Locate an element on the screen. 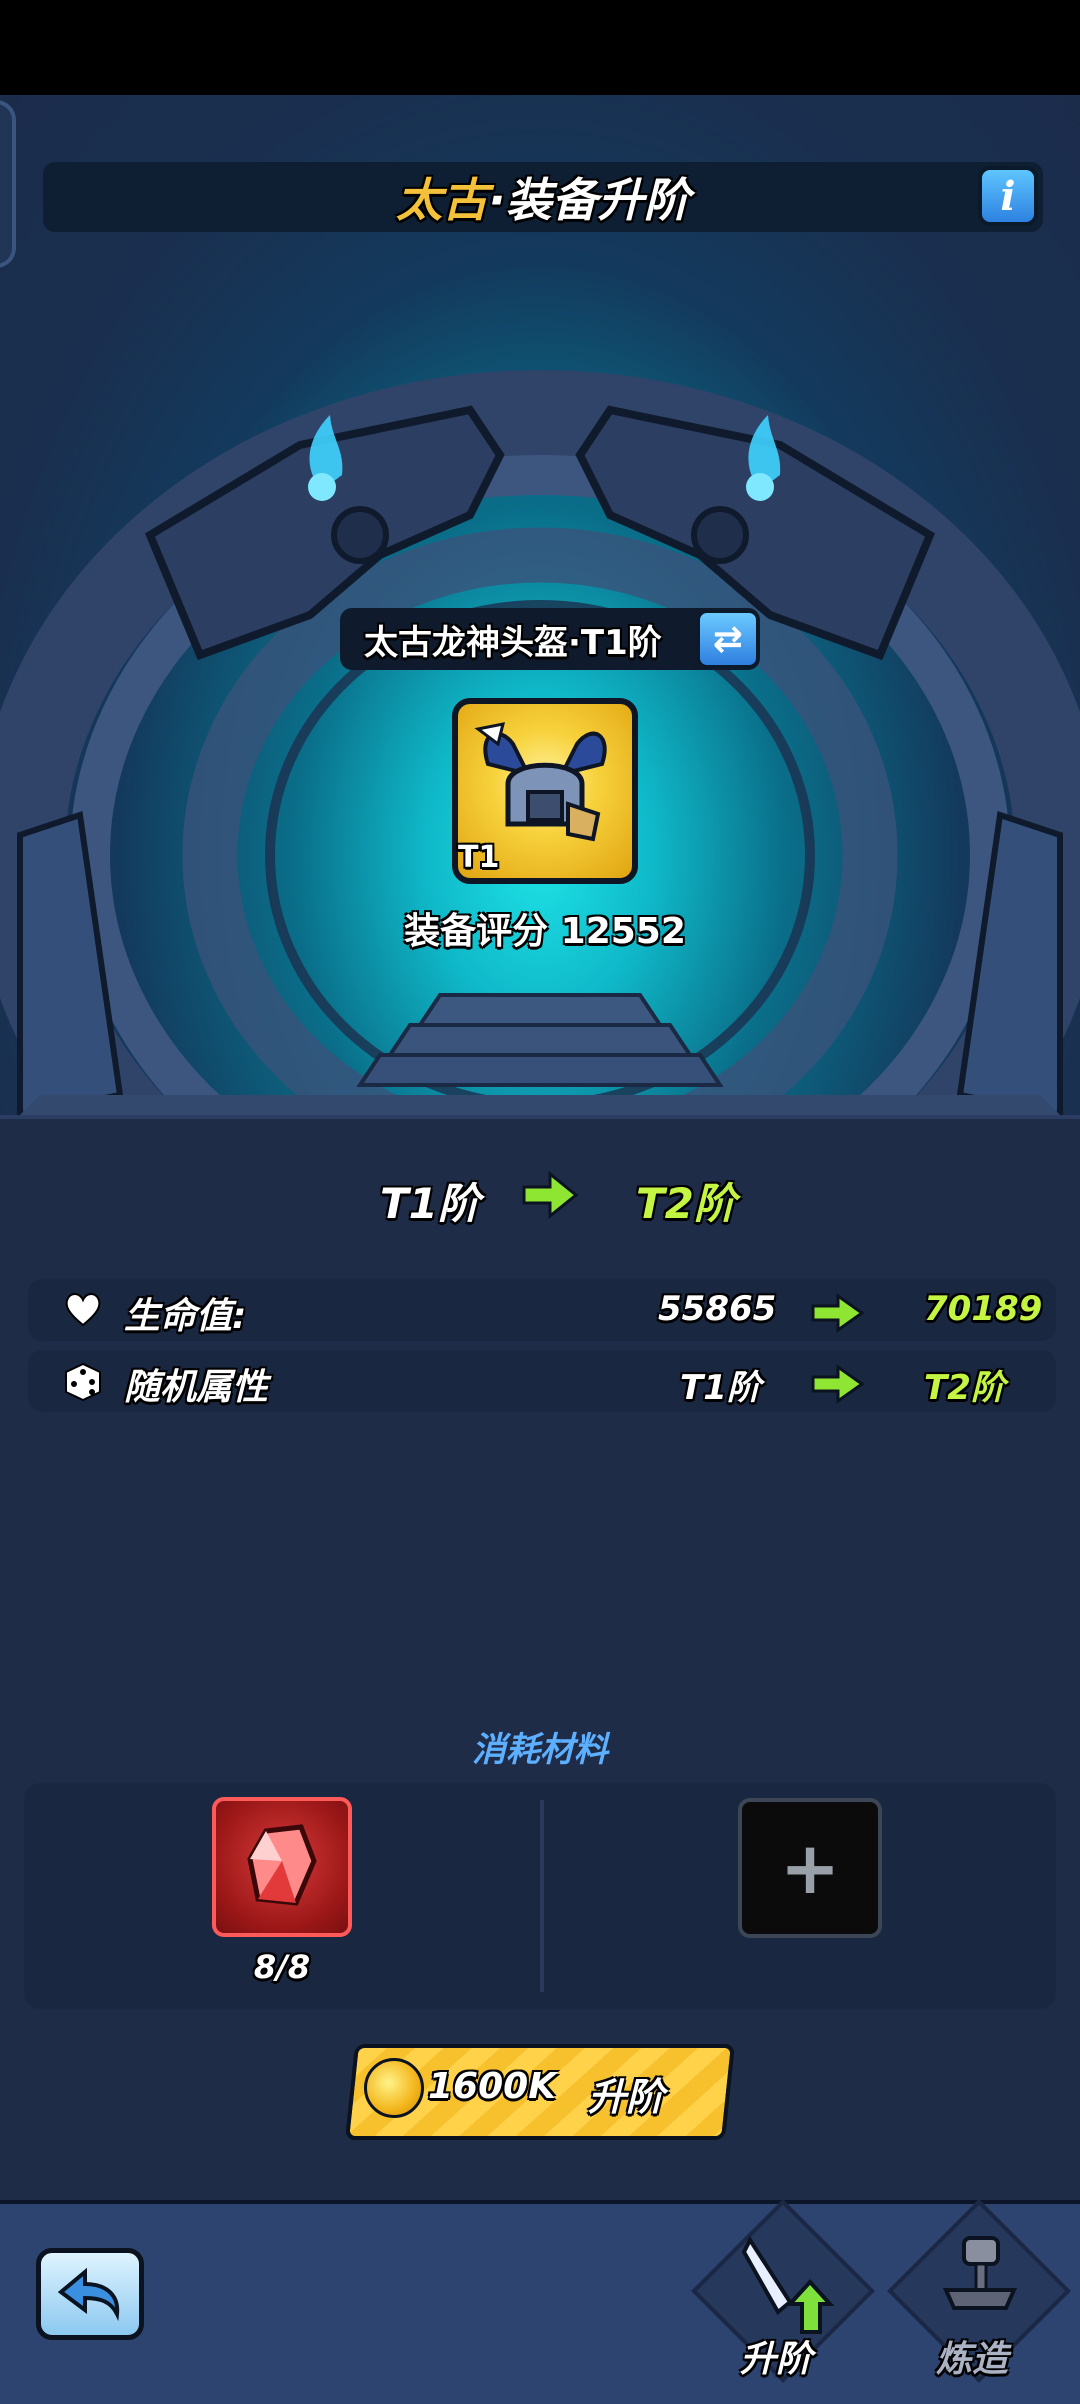  info-button: i is located at coordinates (1008, 196).